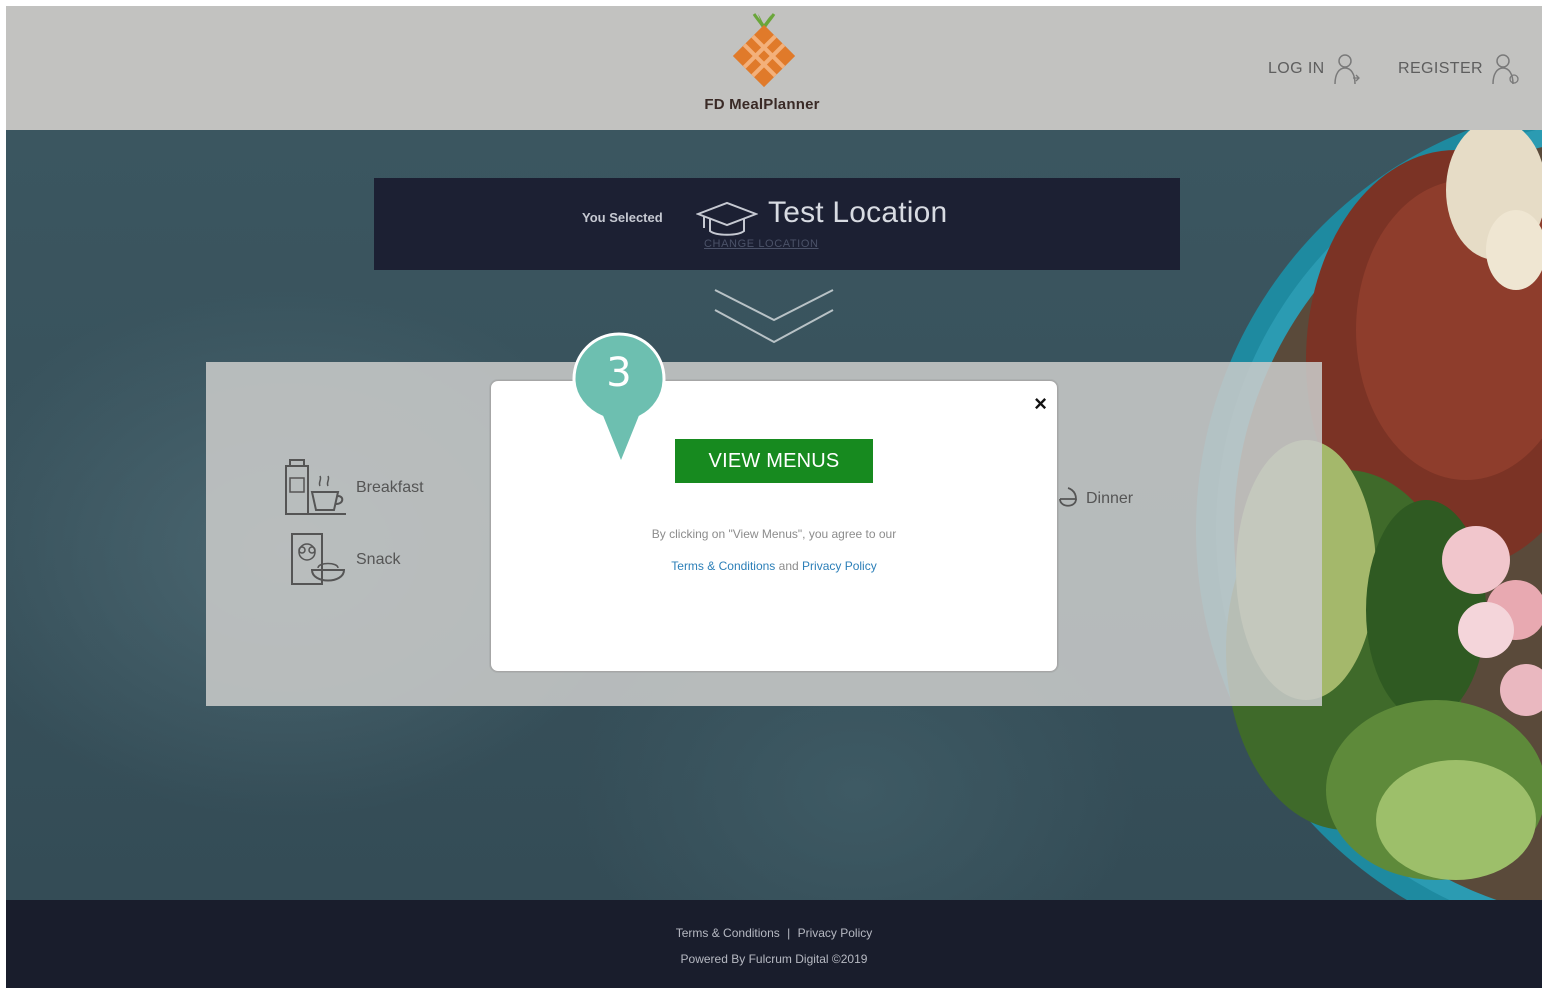  I want to click on footer-privacy-link: Privacy Policy, so click(835, 933).